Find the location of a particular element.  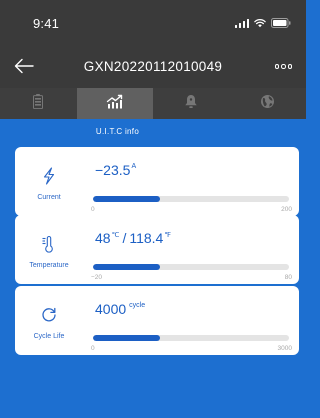

tab-alerts is located at coordinates (191, 103).